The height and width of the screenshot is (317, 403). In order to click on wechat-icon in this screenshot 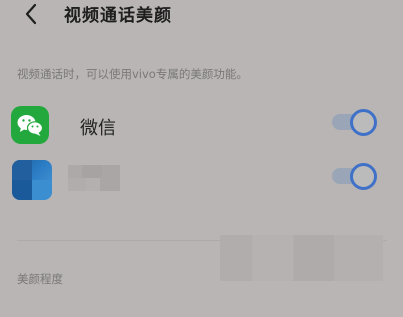, I will do `click(30, 125)`.